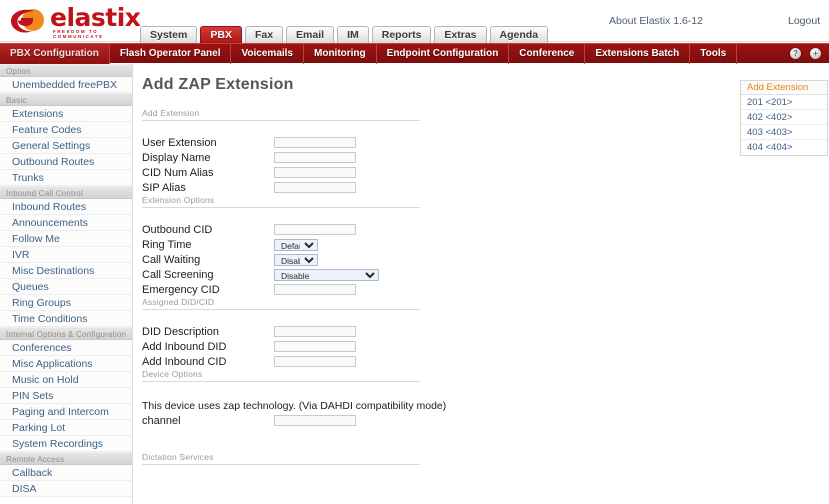 Image resolution: width=829 pixels, height=504 pixels. Describe the element at coordinates (401, 34) in the screenshot. I see `tab-reports: Reports` at that location.